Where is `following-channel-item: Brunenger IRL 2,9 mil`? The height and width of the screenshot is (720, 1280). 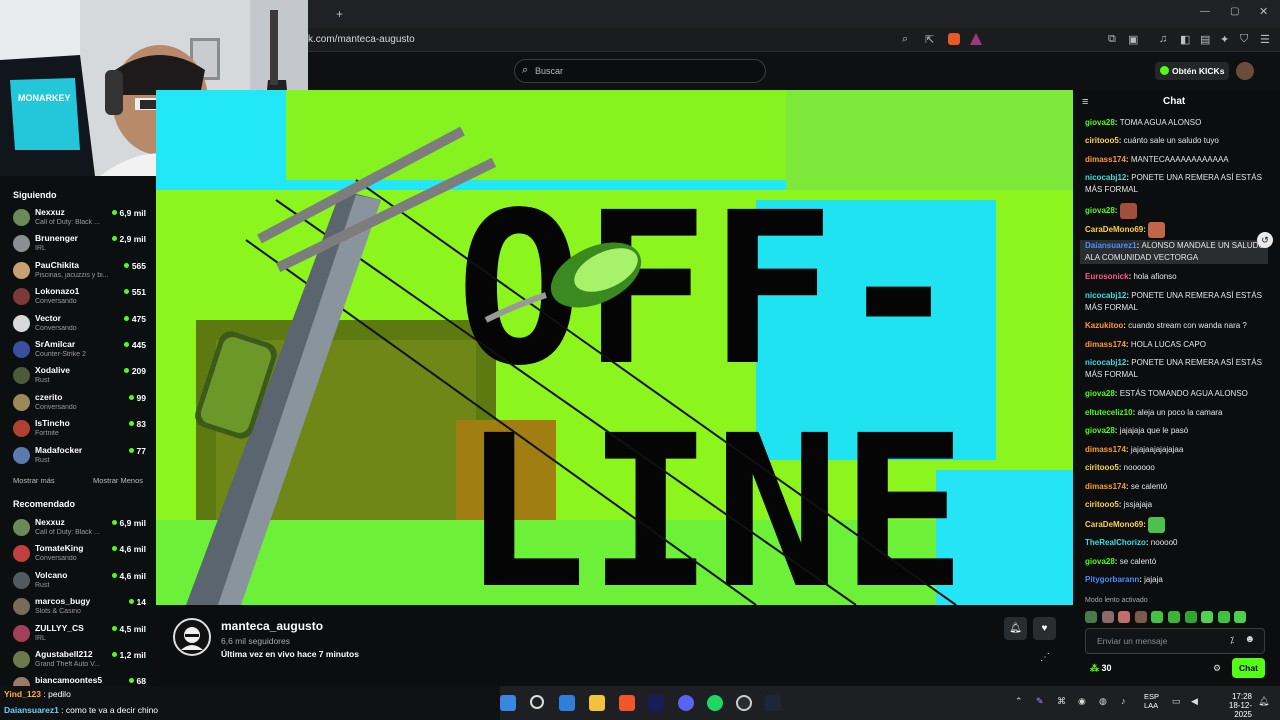 following-channel-item: Brunenger IRL 2,9 mil is located at coordinates (78, 245).